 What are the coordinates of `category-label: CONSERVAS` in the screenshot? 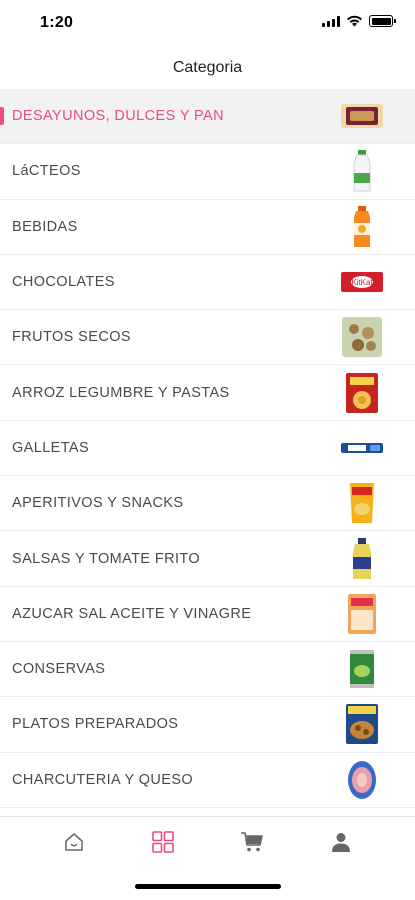 It's located at (59, 669).